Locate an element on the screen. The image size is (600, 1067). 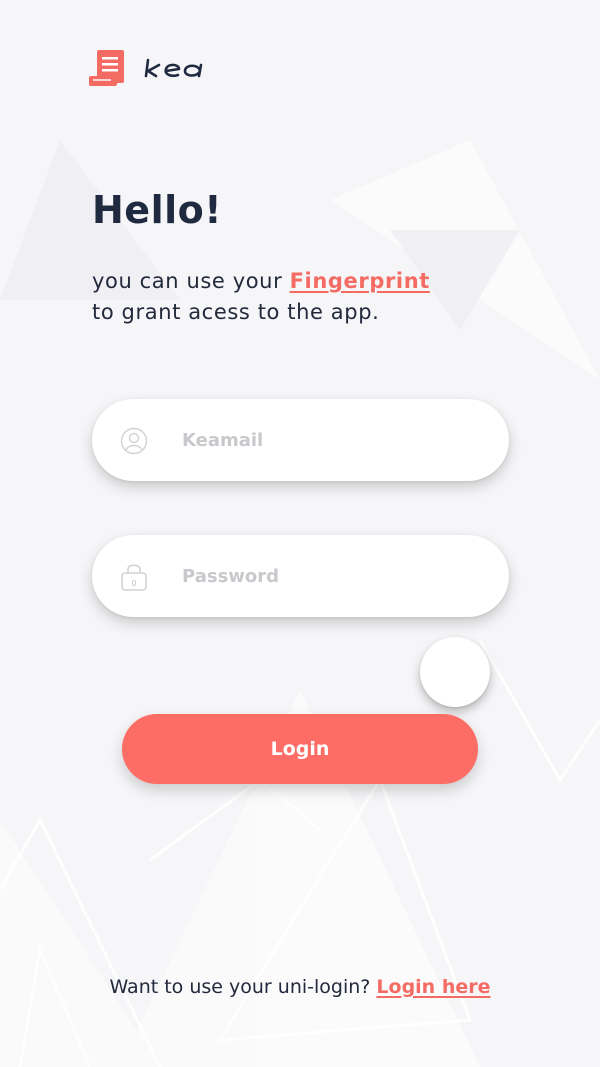
user-icon is located at coordinates (134, 441).